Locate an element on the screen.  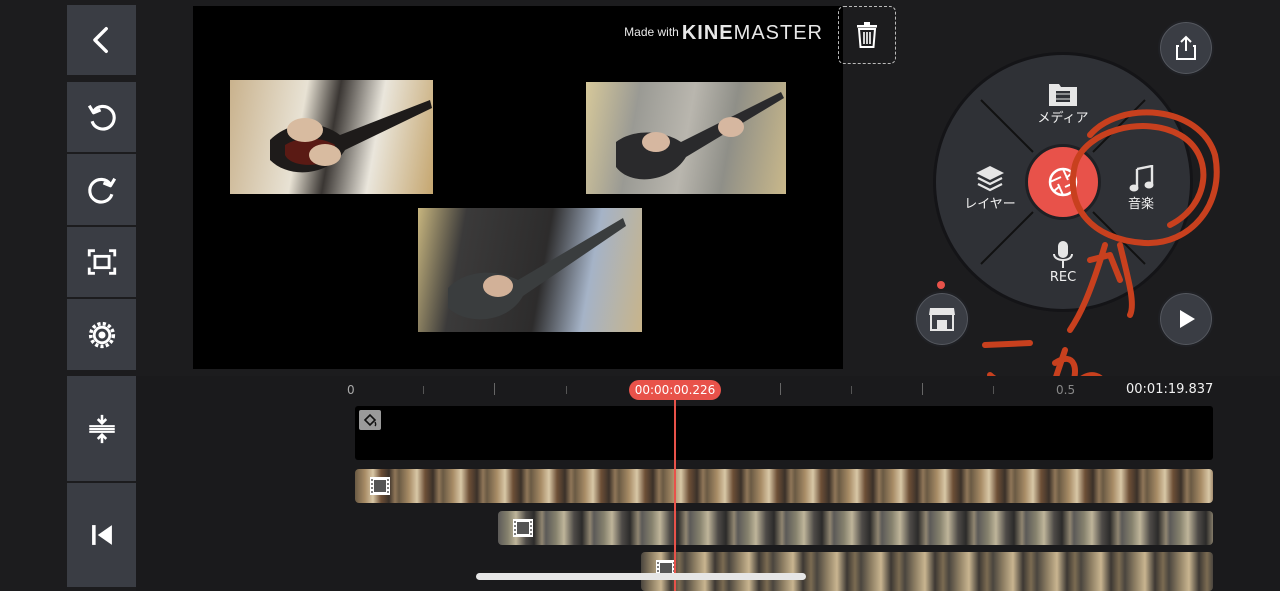
home-indicator is located at coordinates (641, 576).